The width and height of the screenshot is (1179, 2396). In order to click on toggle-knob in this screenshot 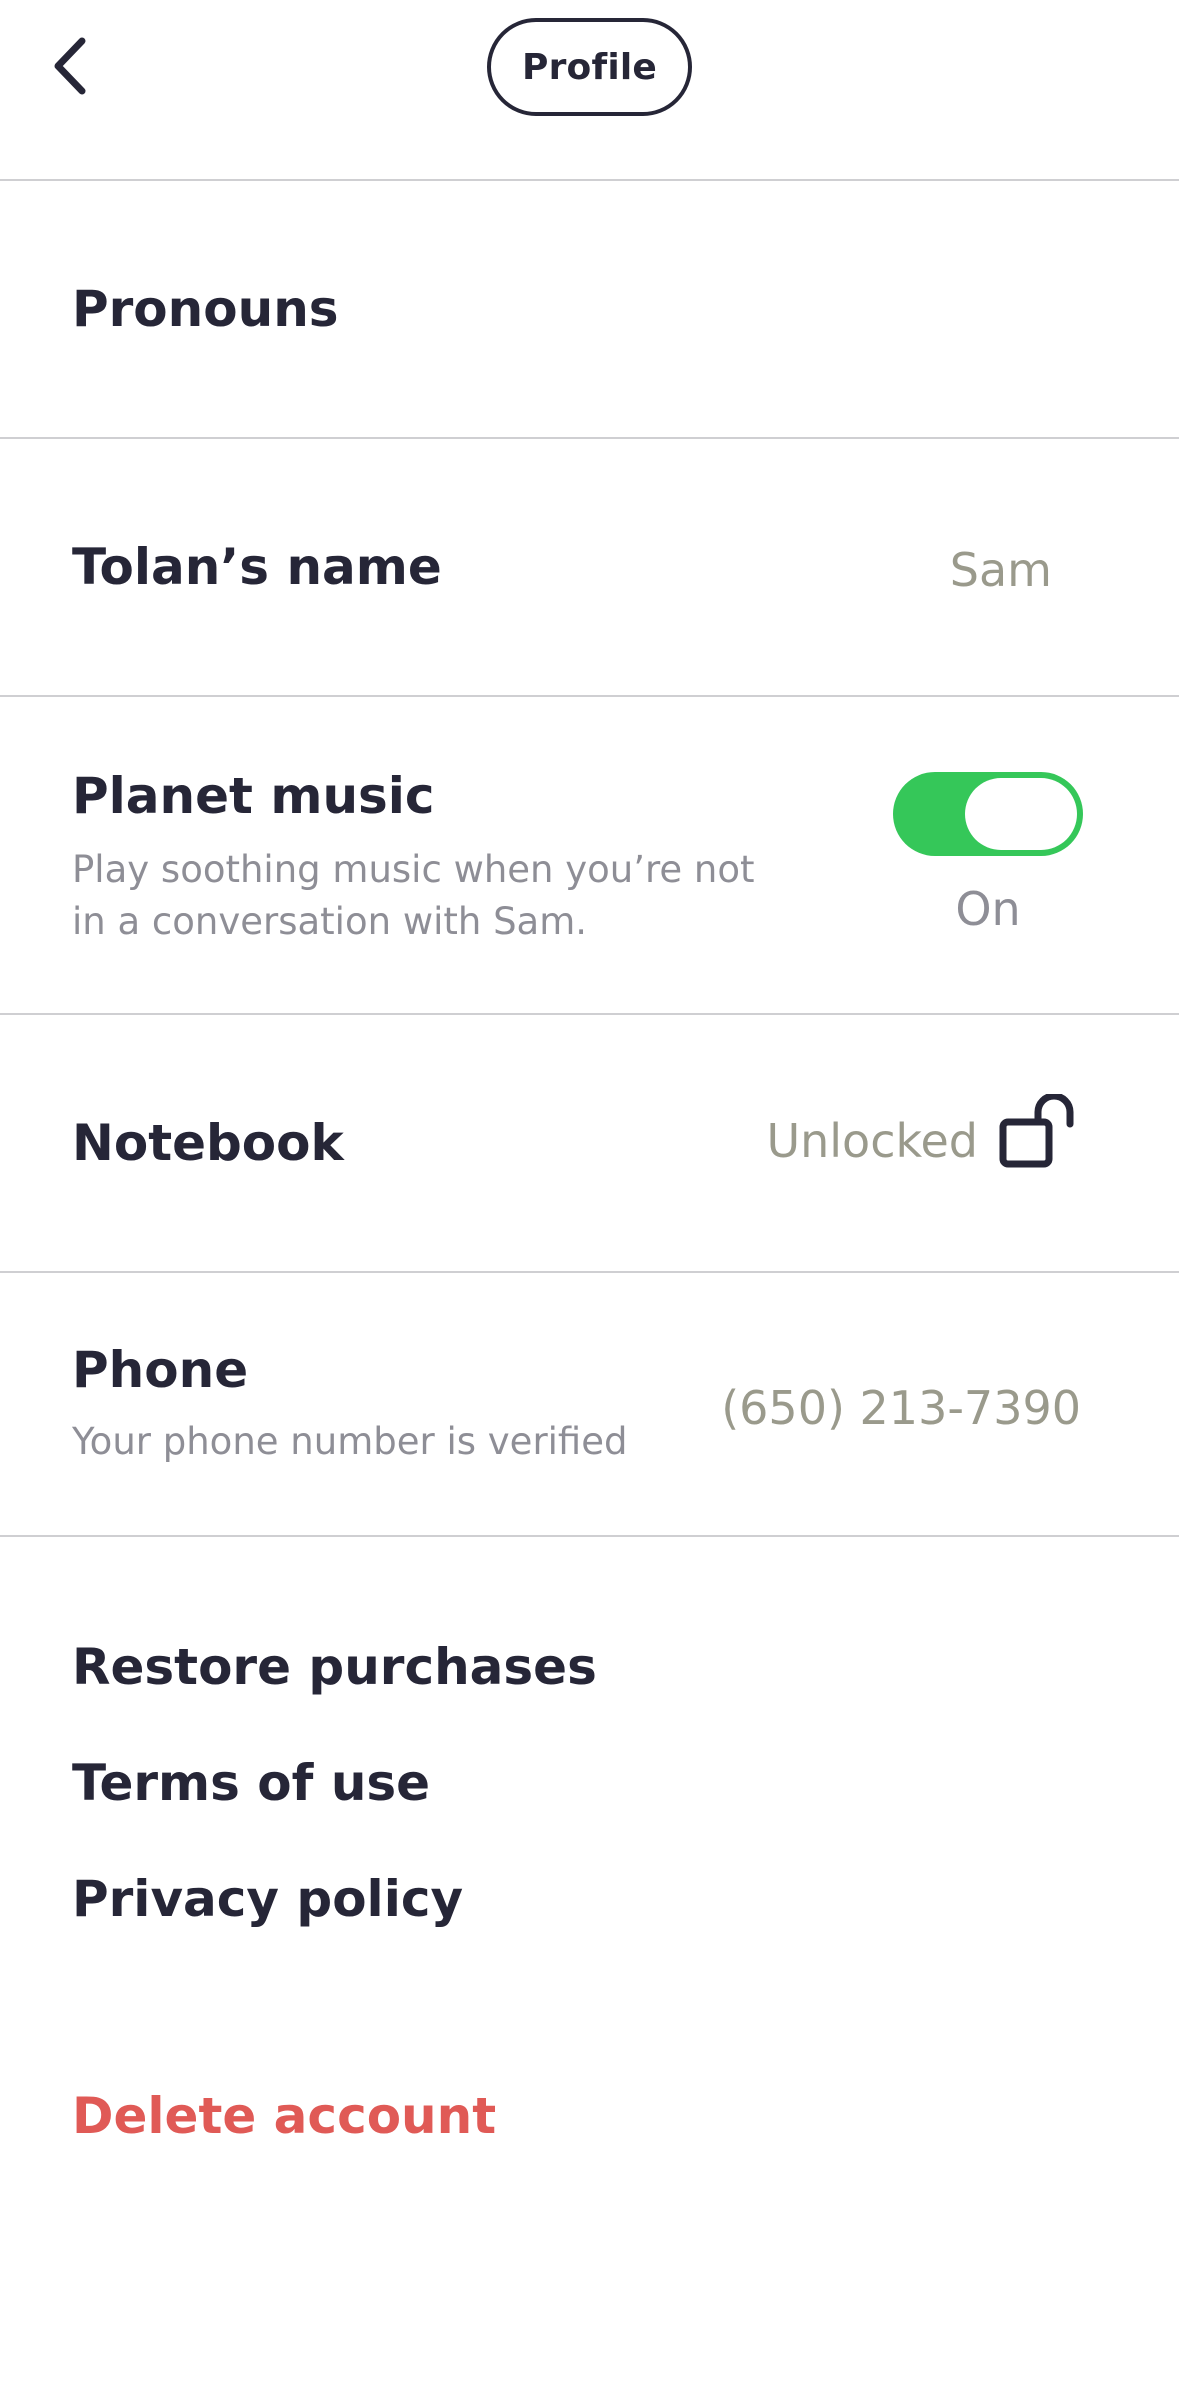, I will do `click(1021, 814)`.